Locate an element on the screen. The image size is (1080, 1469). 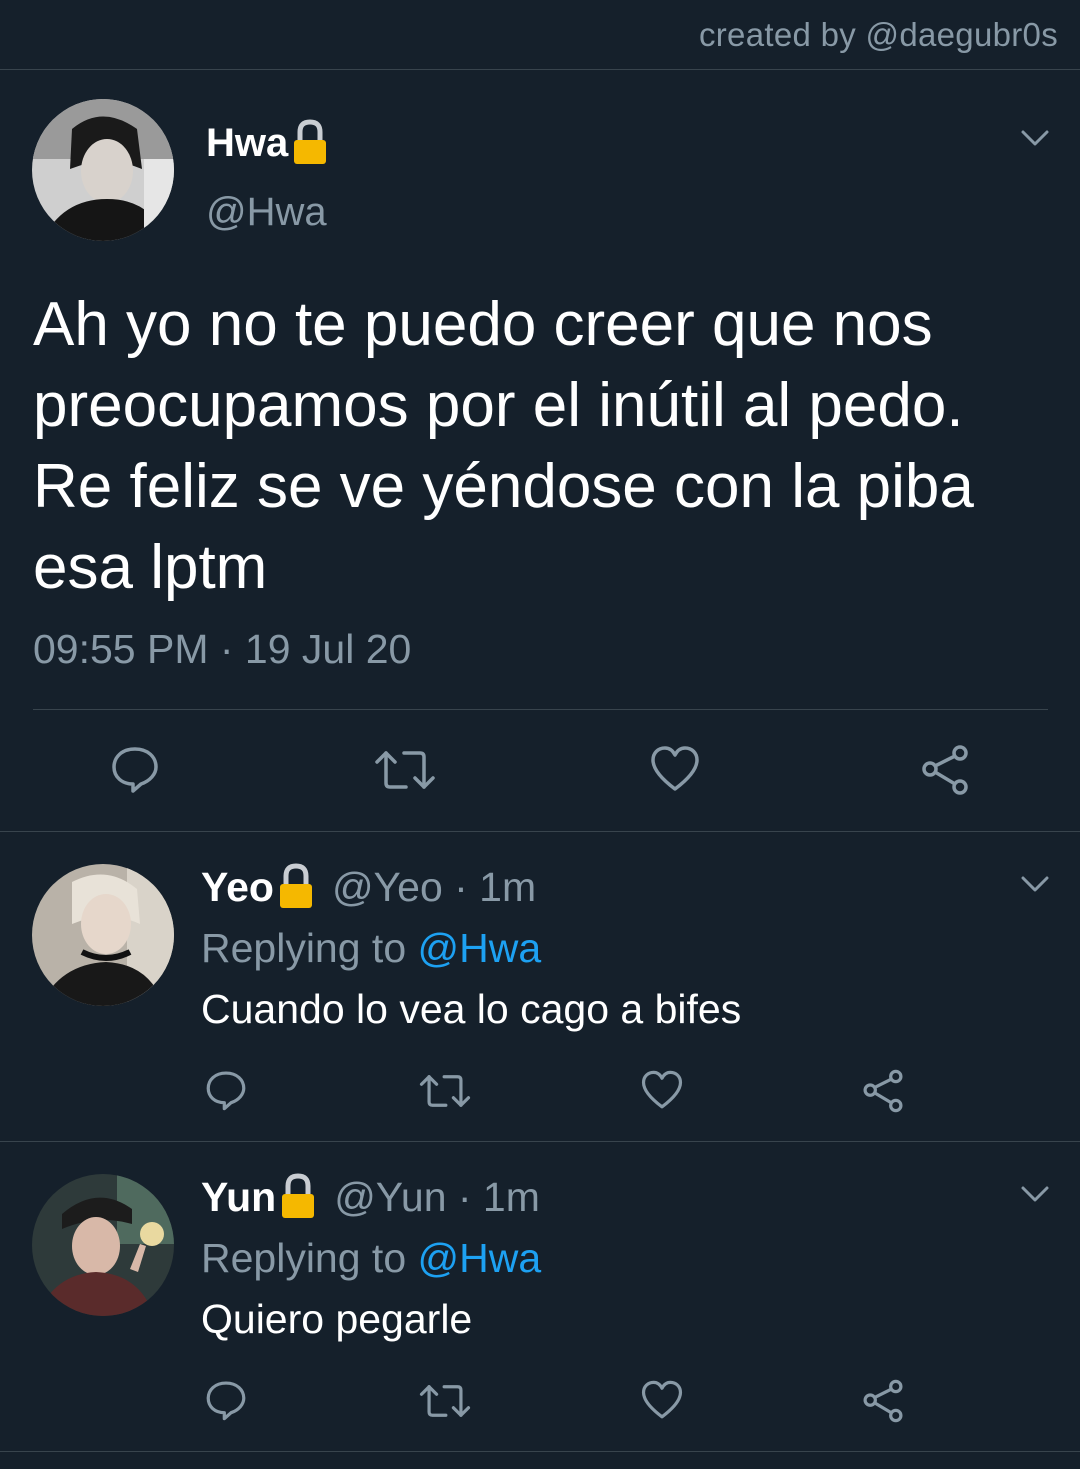
reply-header: Yun @Yun · 1m is located at coordinates (370, 1197).